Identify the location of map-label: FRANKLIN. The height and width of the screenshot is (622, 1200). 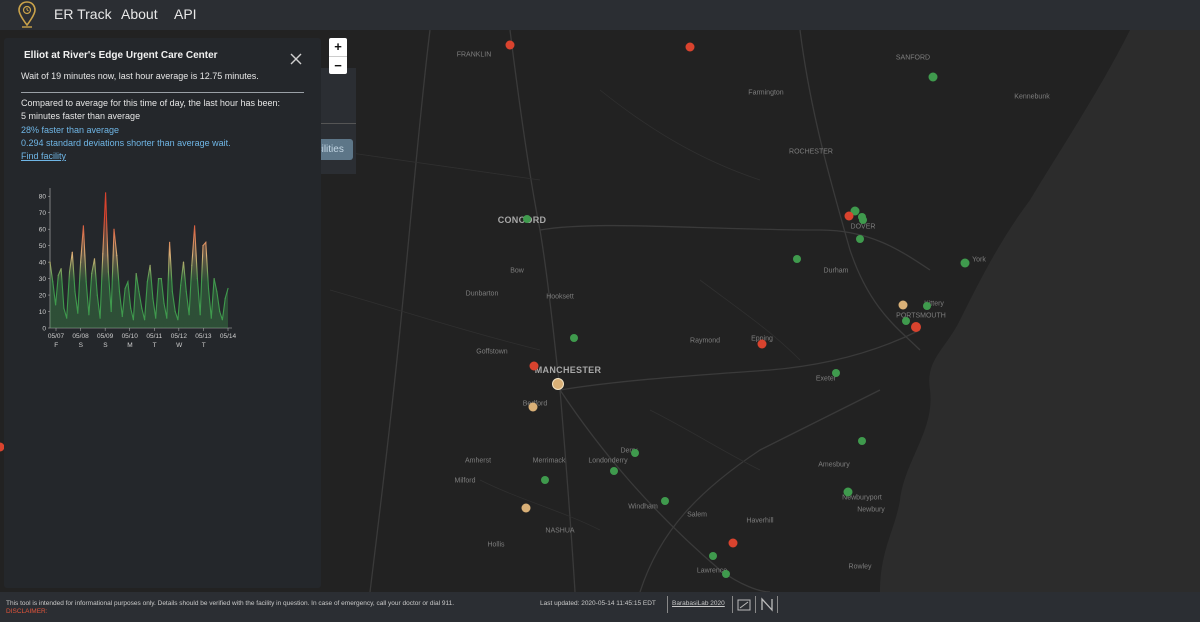
(474, 55).